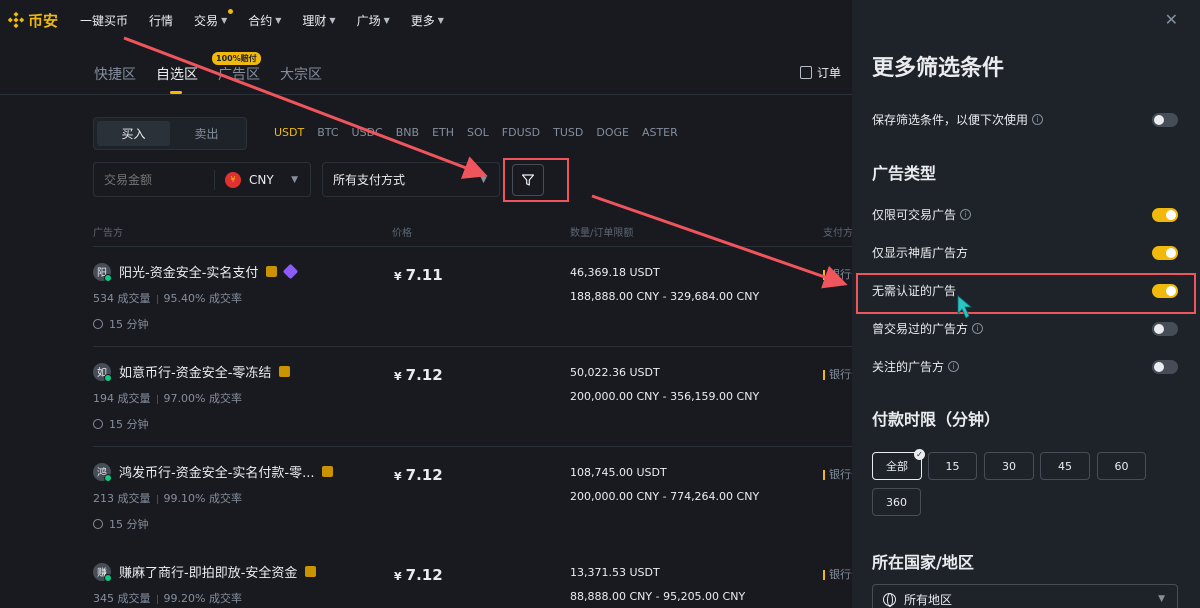  Describe the element at coordinates (233, 179) in the screenshot. I see `cny-icon: ¥` at that location.